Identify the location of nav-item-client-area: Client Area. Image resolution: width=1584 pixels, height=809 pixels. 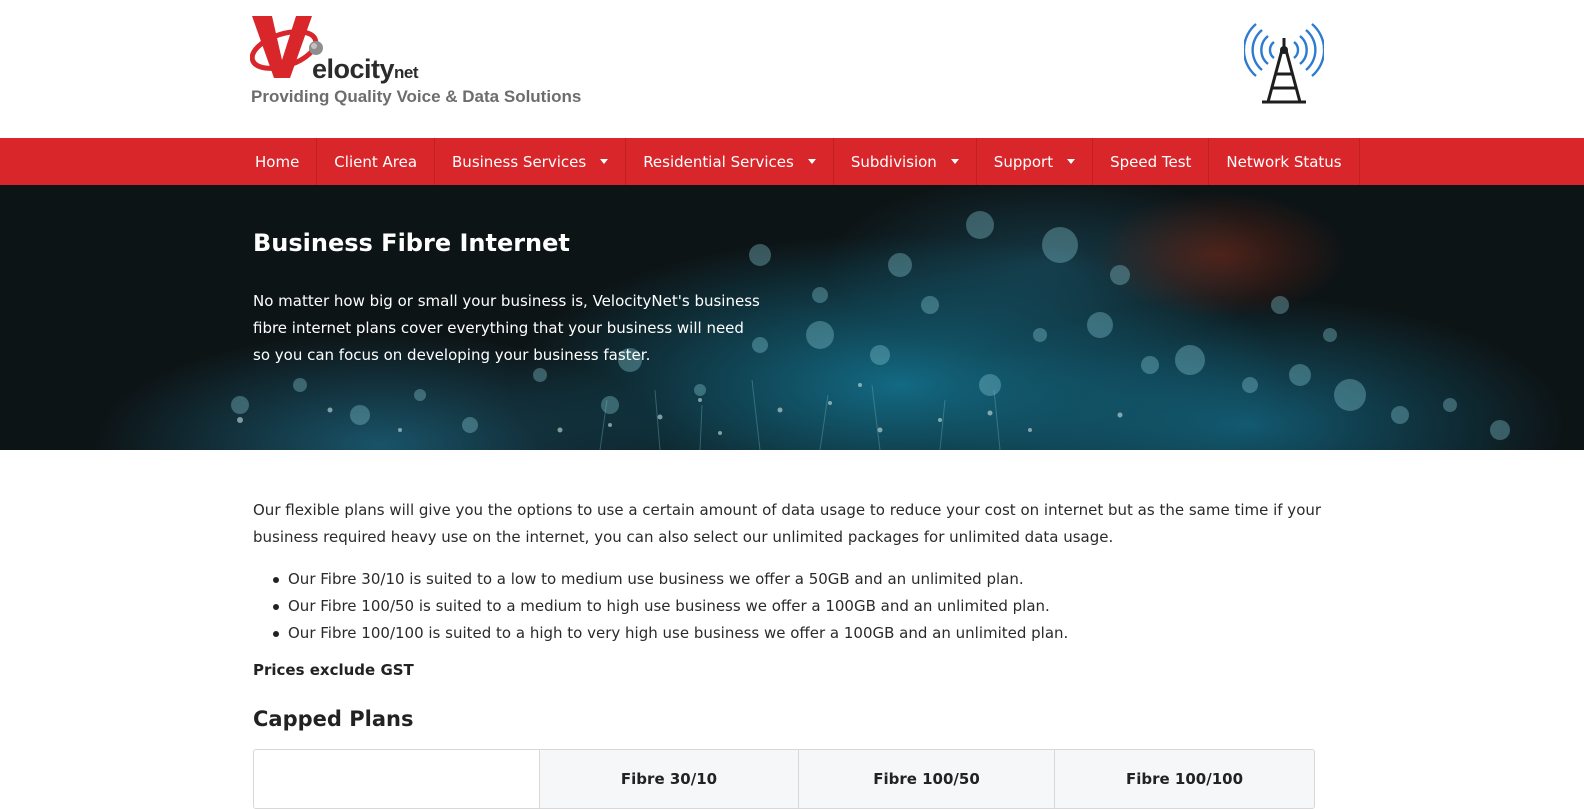
(376, 161).